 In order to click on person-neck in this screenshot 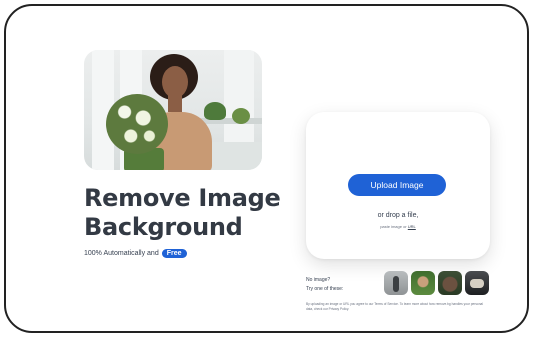, I will do `click(175, 103)`.